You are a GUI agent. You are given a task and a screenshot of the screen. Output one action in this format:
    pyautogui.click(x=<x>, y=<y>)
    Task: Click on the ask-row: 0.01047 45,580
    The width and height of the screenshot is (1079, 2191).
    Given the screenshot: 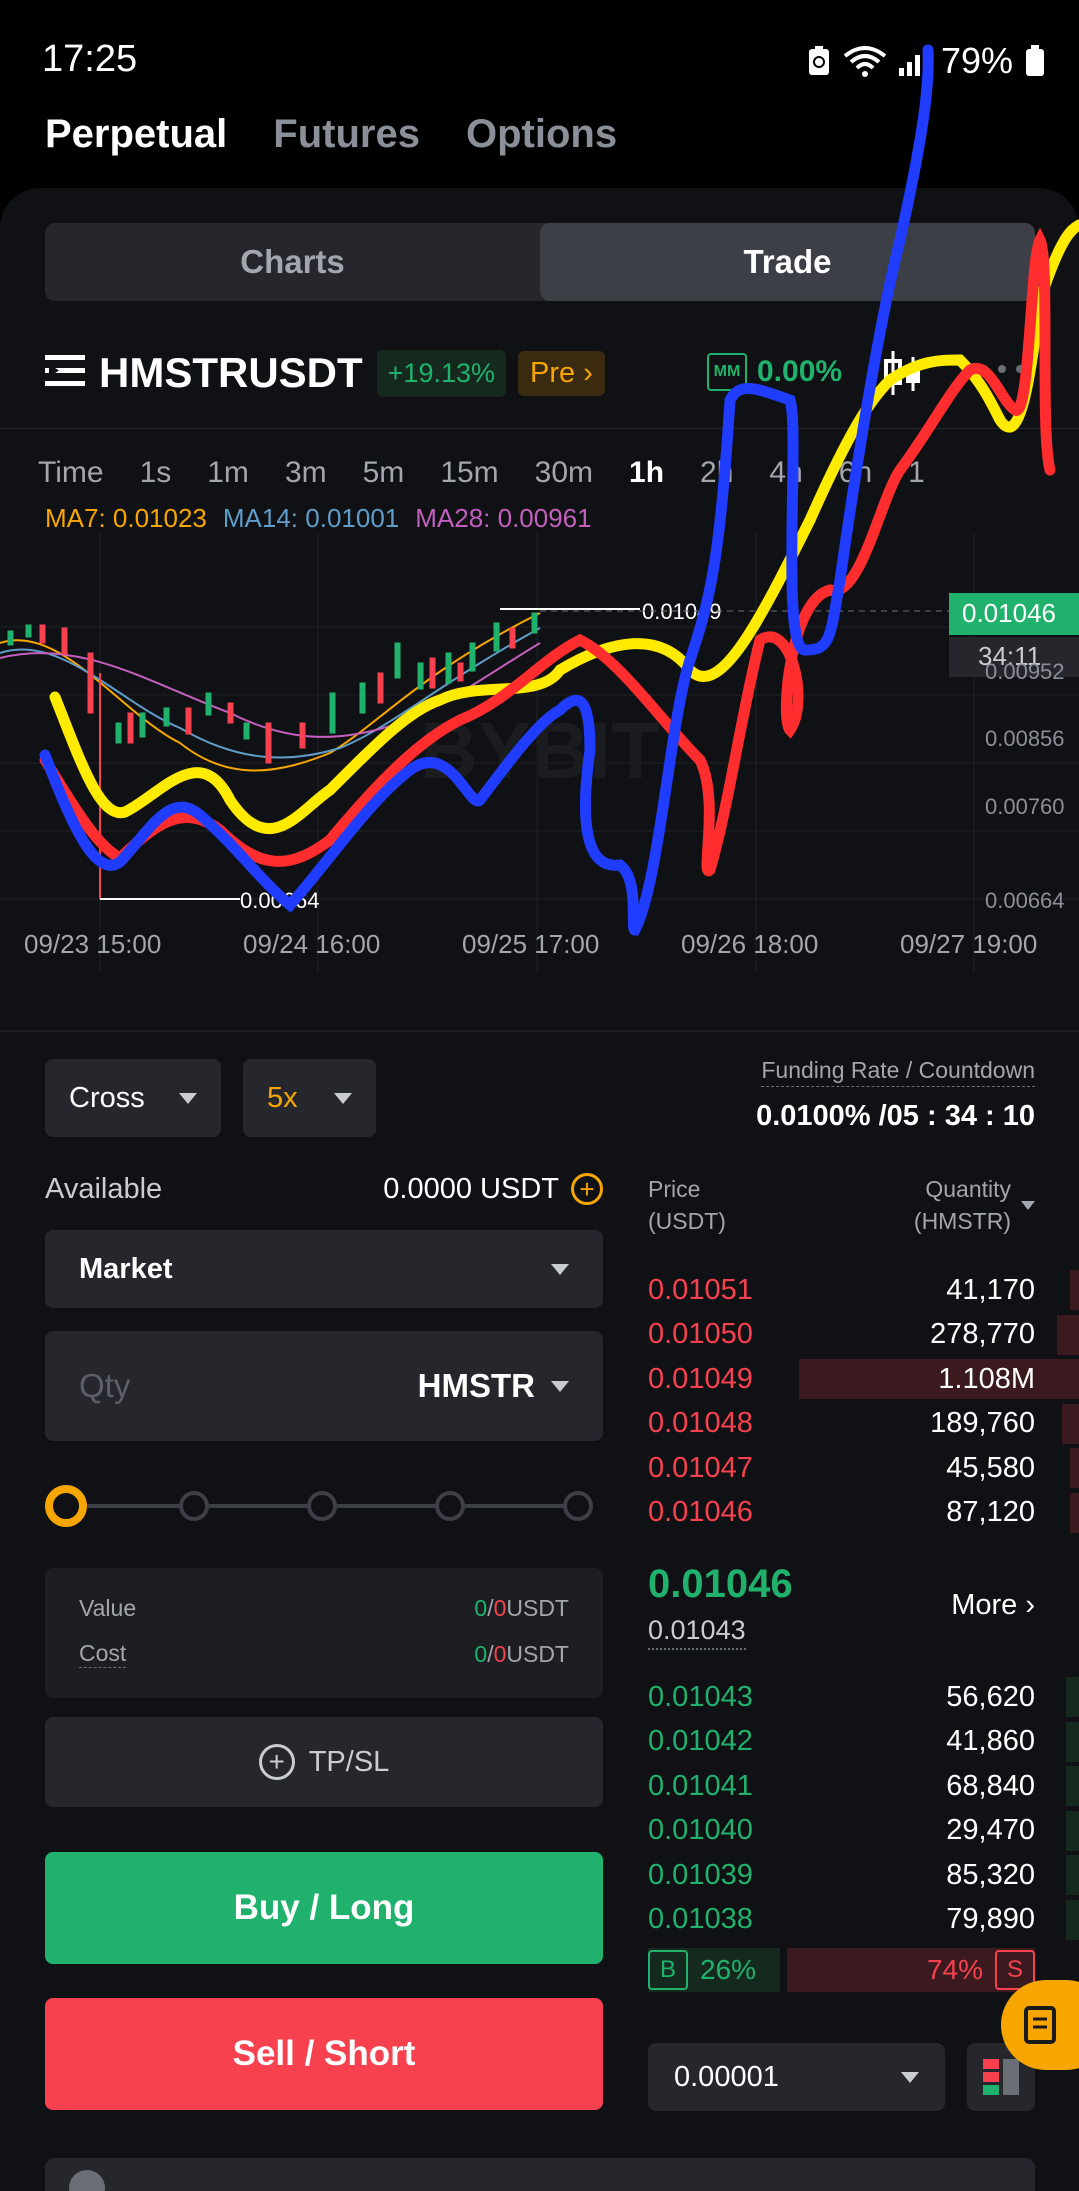 What is the action you would take?
    pyautogui.click(x=863, y=1468)
    